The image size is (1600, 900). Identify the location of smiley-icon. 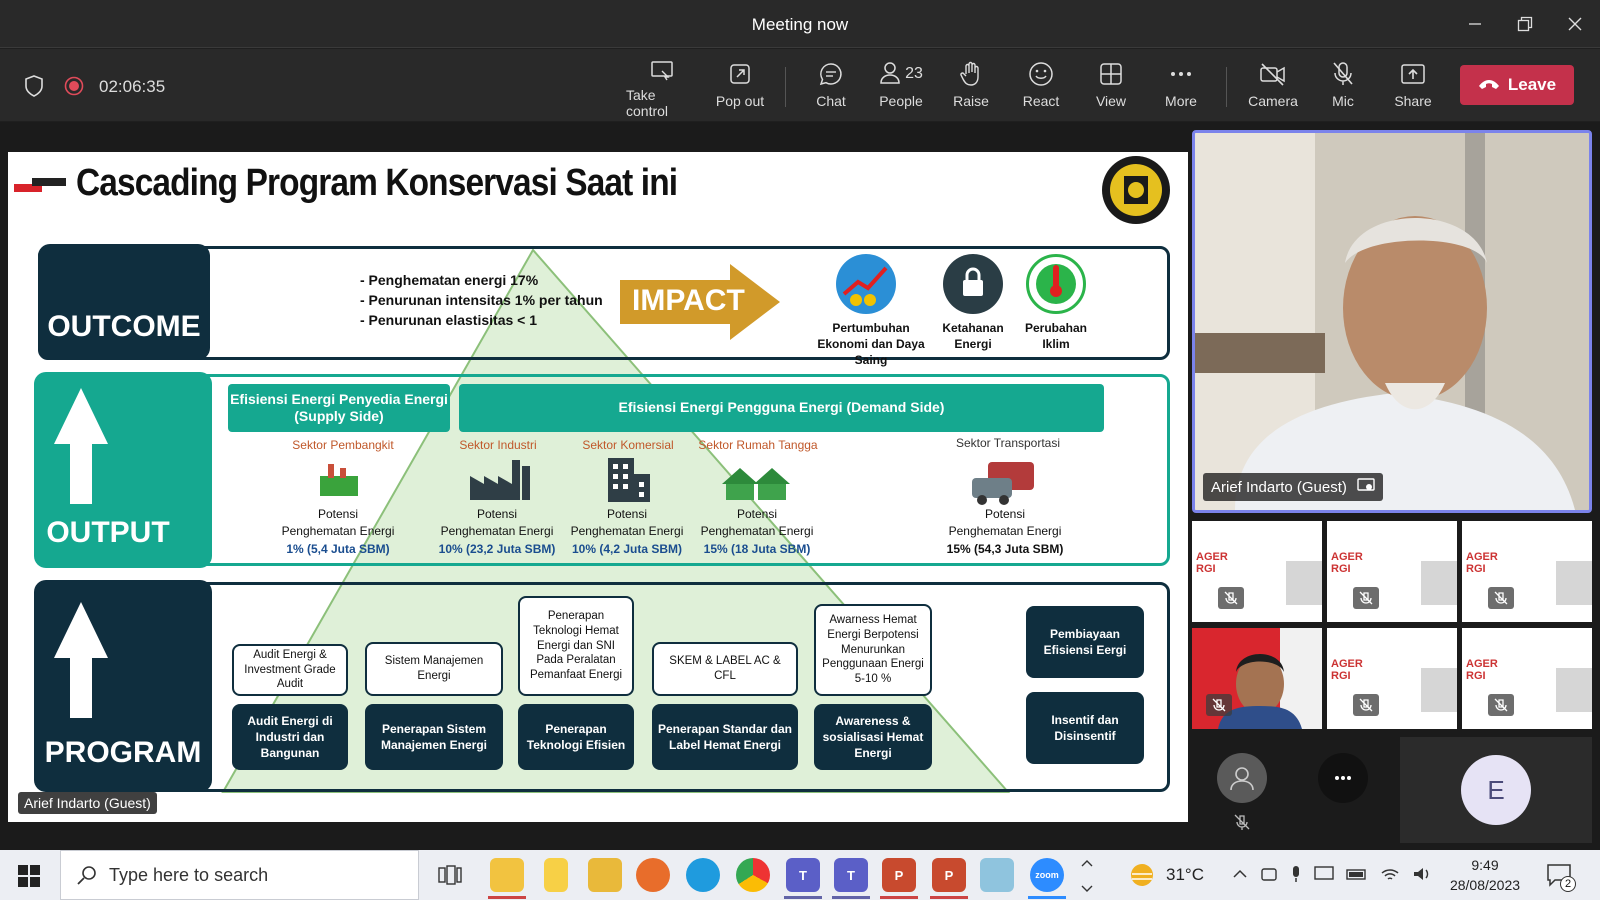
(1041, 74).